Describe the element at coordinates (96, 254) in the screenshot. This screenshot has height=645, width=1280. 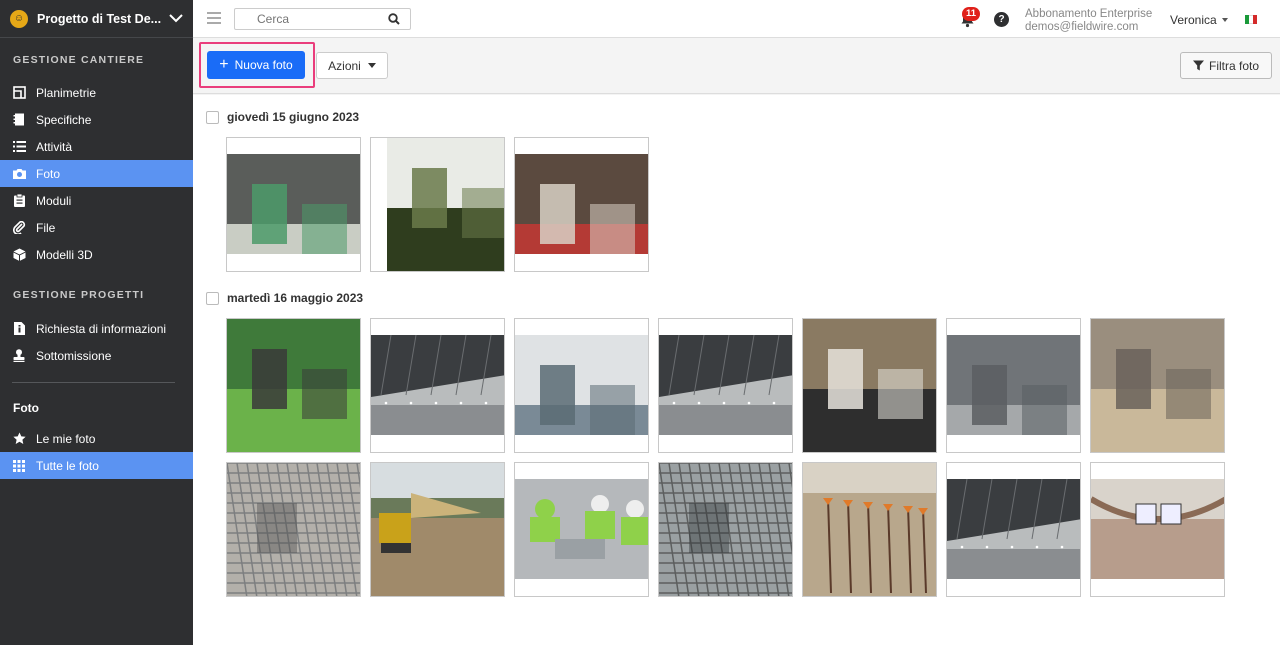
I see `sidebar-item-modelli-3d: Modelli 3D` at that location.